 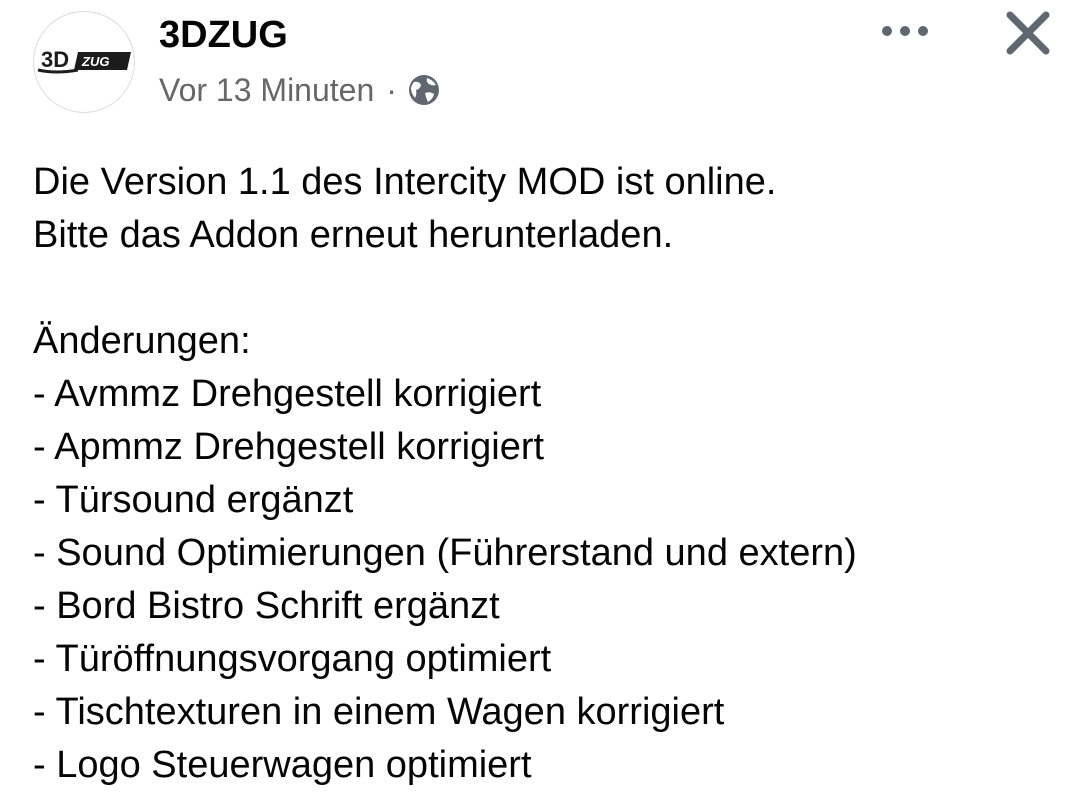 What do you see at coordinates (223, 35) in the screenshot?
I see `post-author-name: 3DZUG` at bounding box center [223, 35].